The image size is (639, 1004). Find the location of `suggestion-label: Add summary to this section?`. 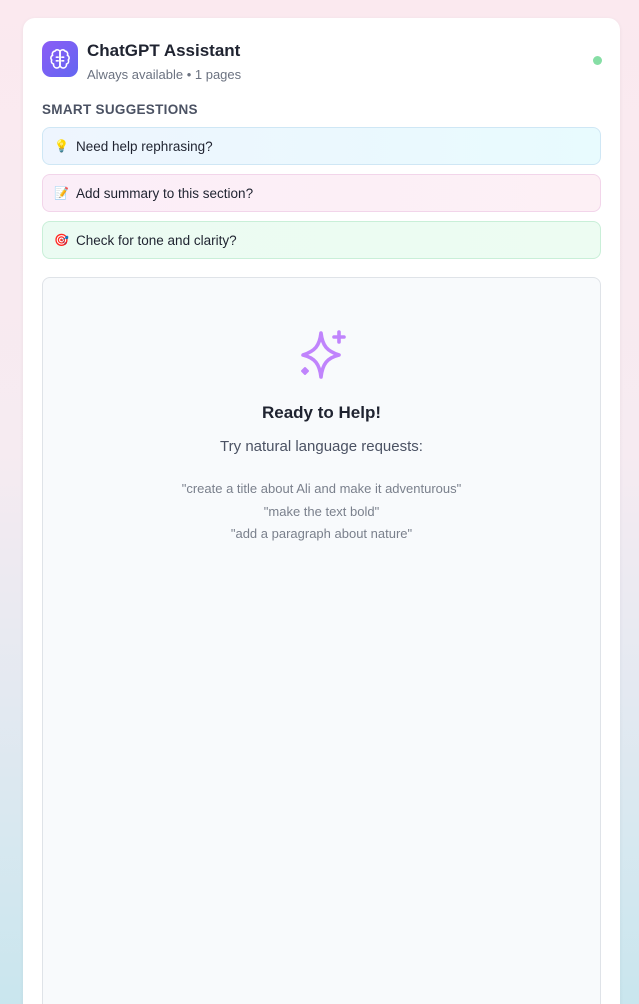

suggestion-label: Add summary to this section? is located at coordinates (165, 193).